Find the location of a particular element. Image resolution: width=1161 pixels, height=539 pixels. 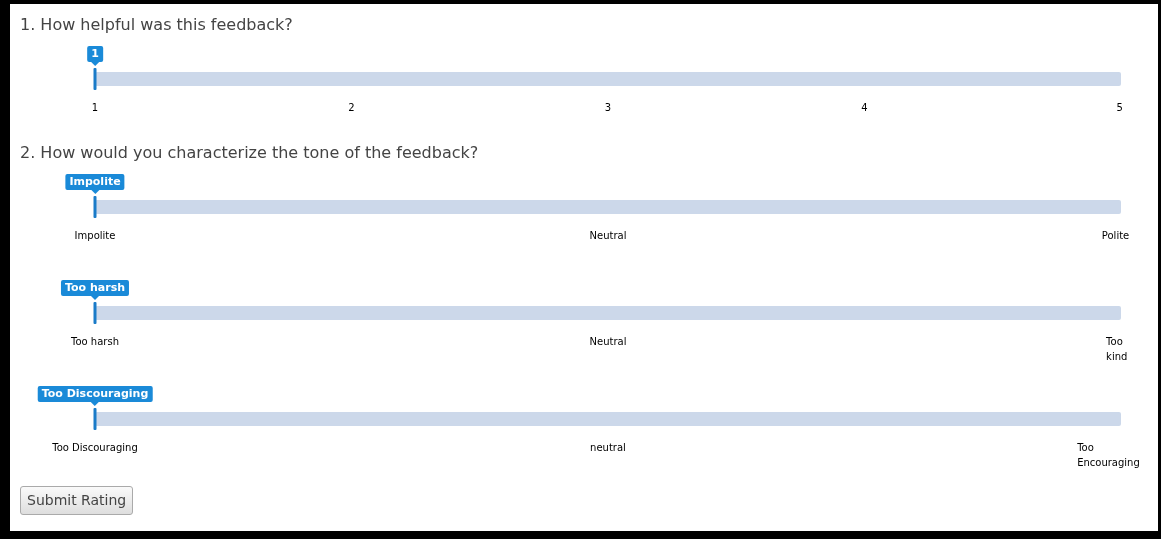

scale-label: 5 is located at coordinates (1119, 108).